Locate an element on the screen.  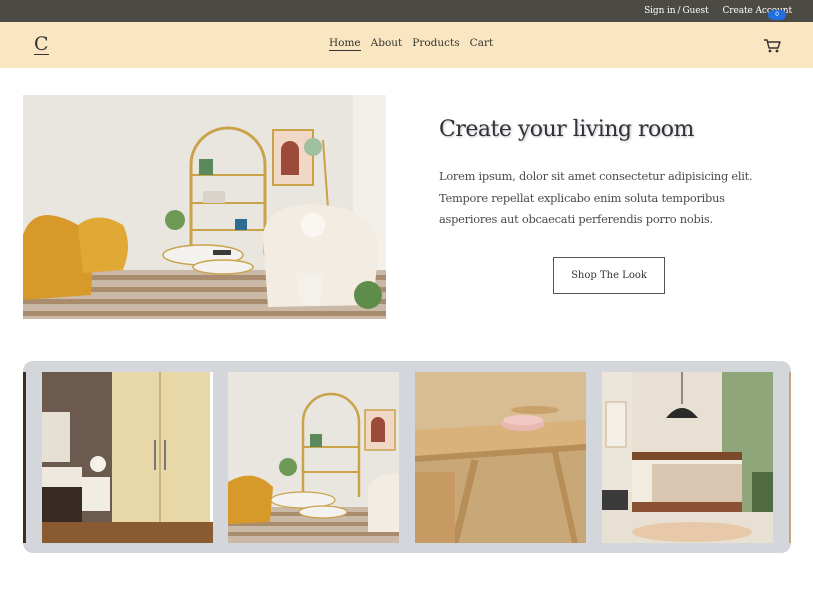
nav-link-products: Products is located at coordinates (435, 44).